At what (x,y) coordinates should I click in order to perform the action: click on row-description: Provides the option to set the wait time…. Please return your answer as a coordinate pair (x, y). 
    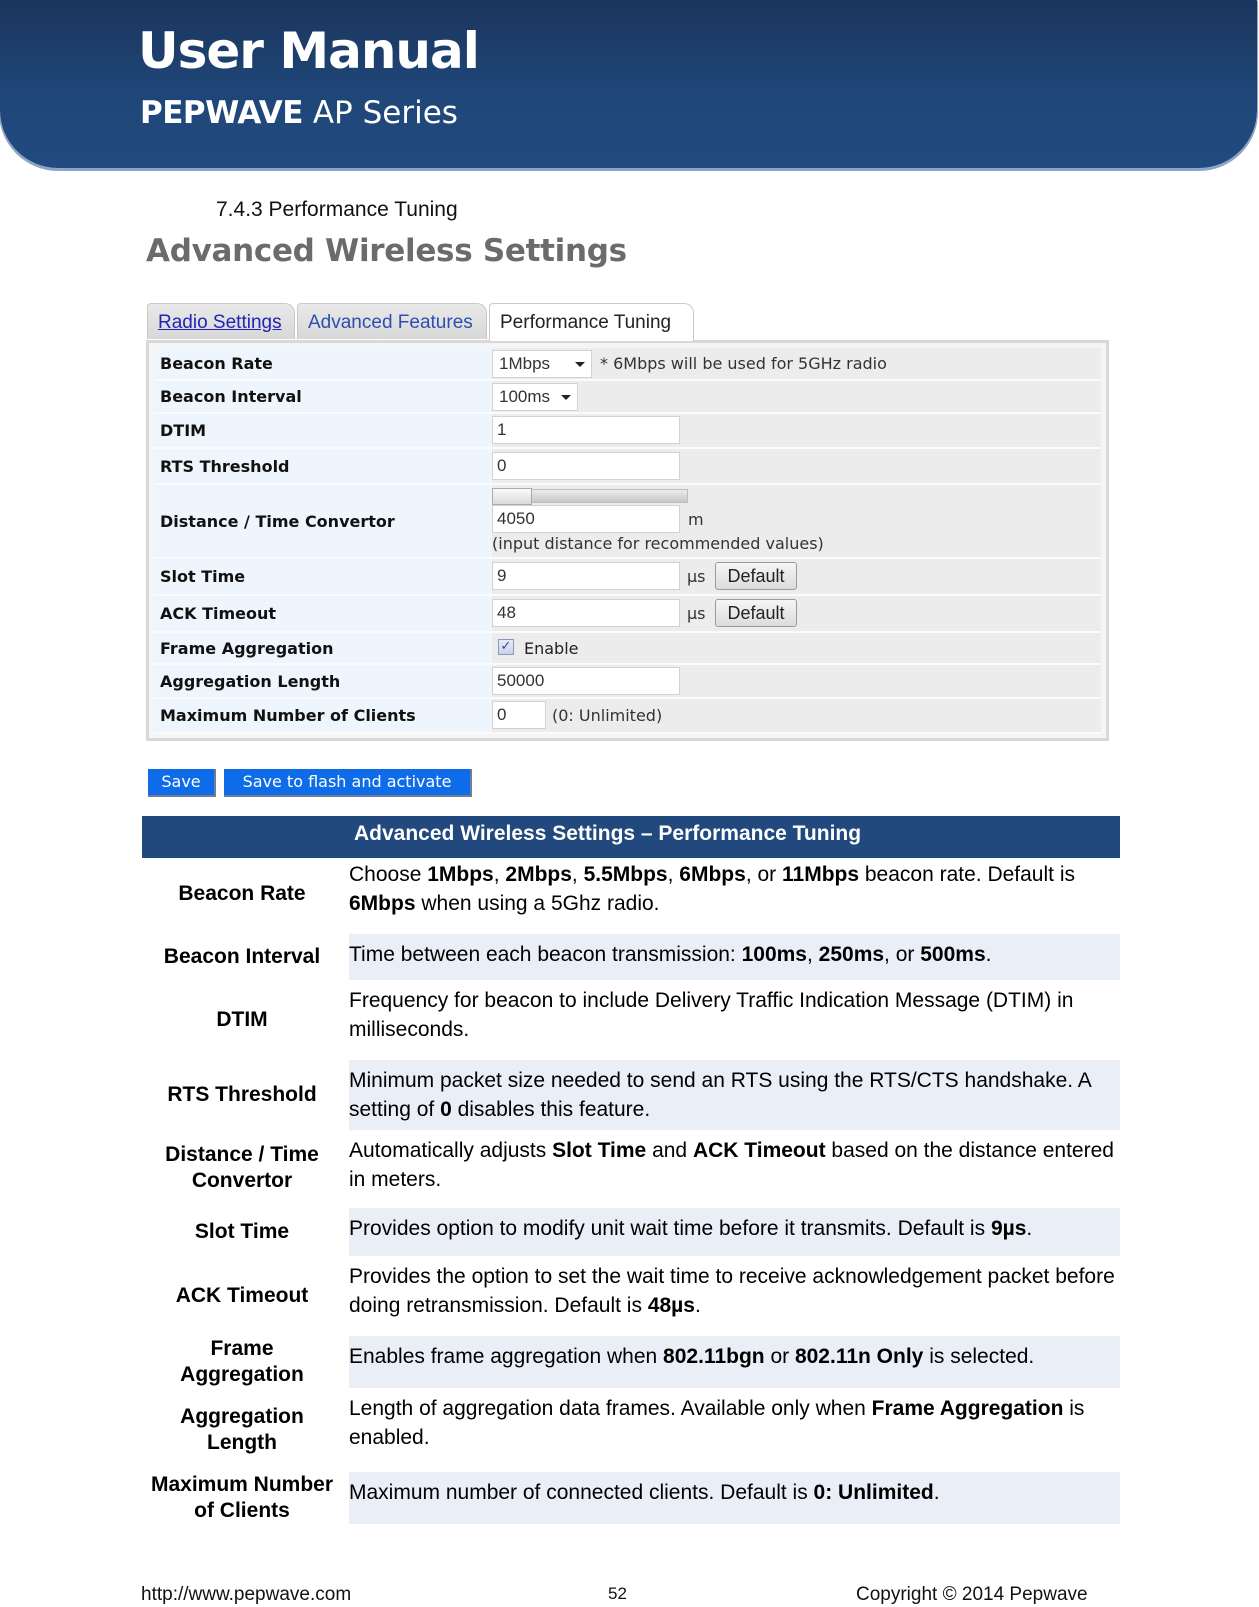
    Looking at the image, I should click on (732, 1291).